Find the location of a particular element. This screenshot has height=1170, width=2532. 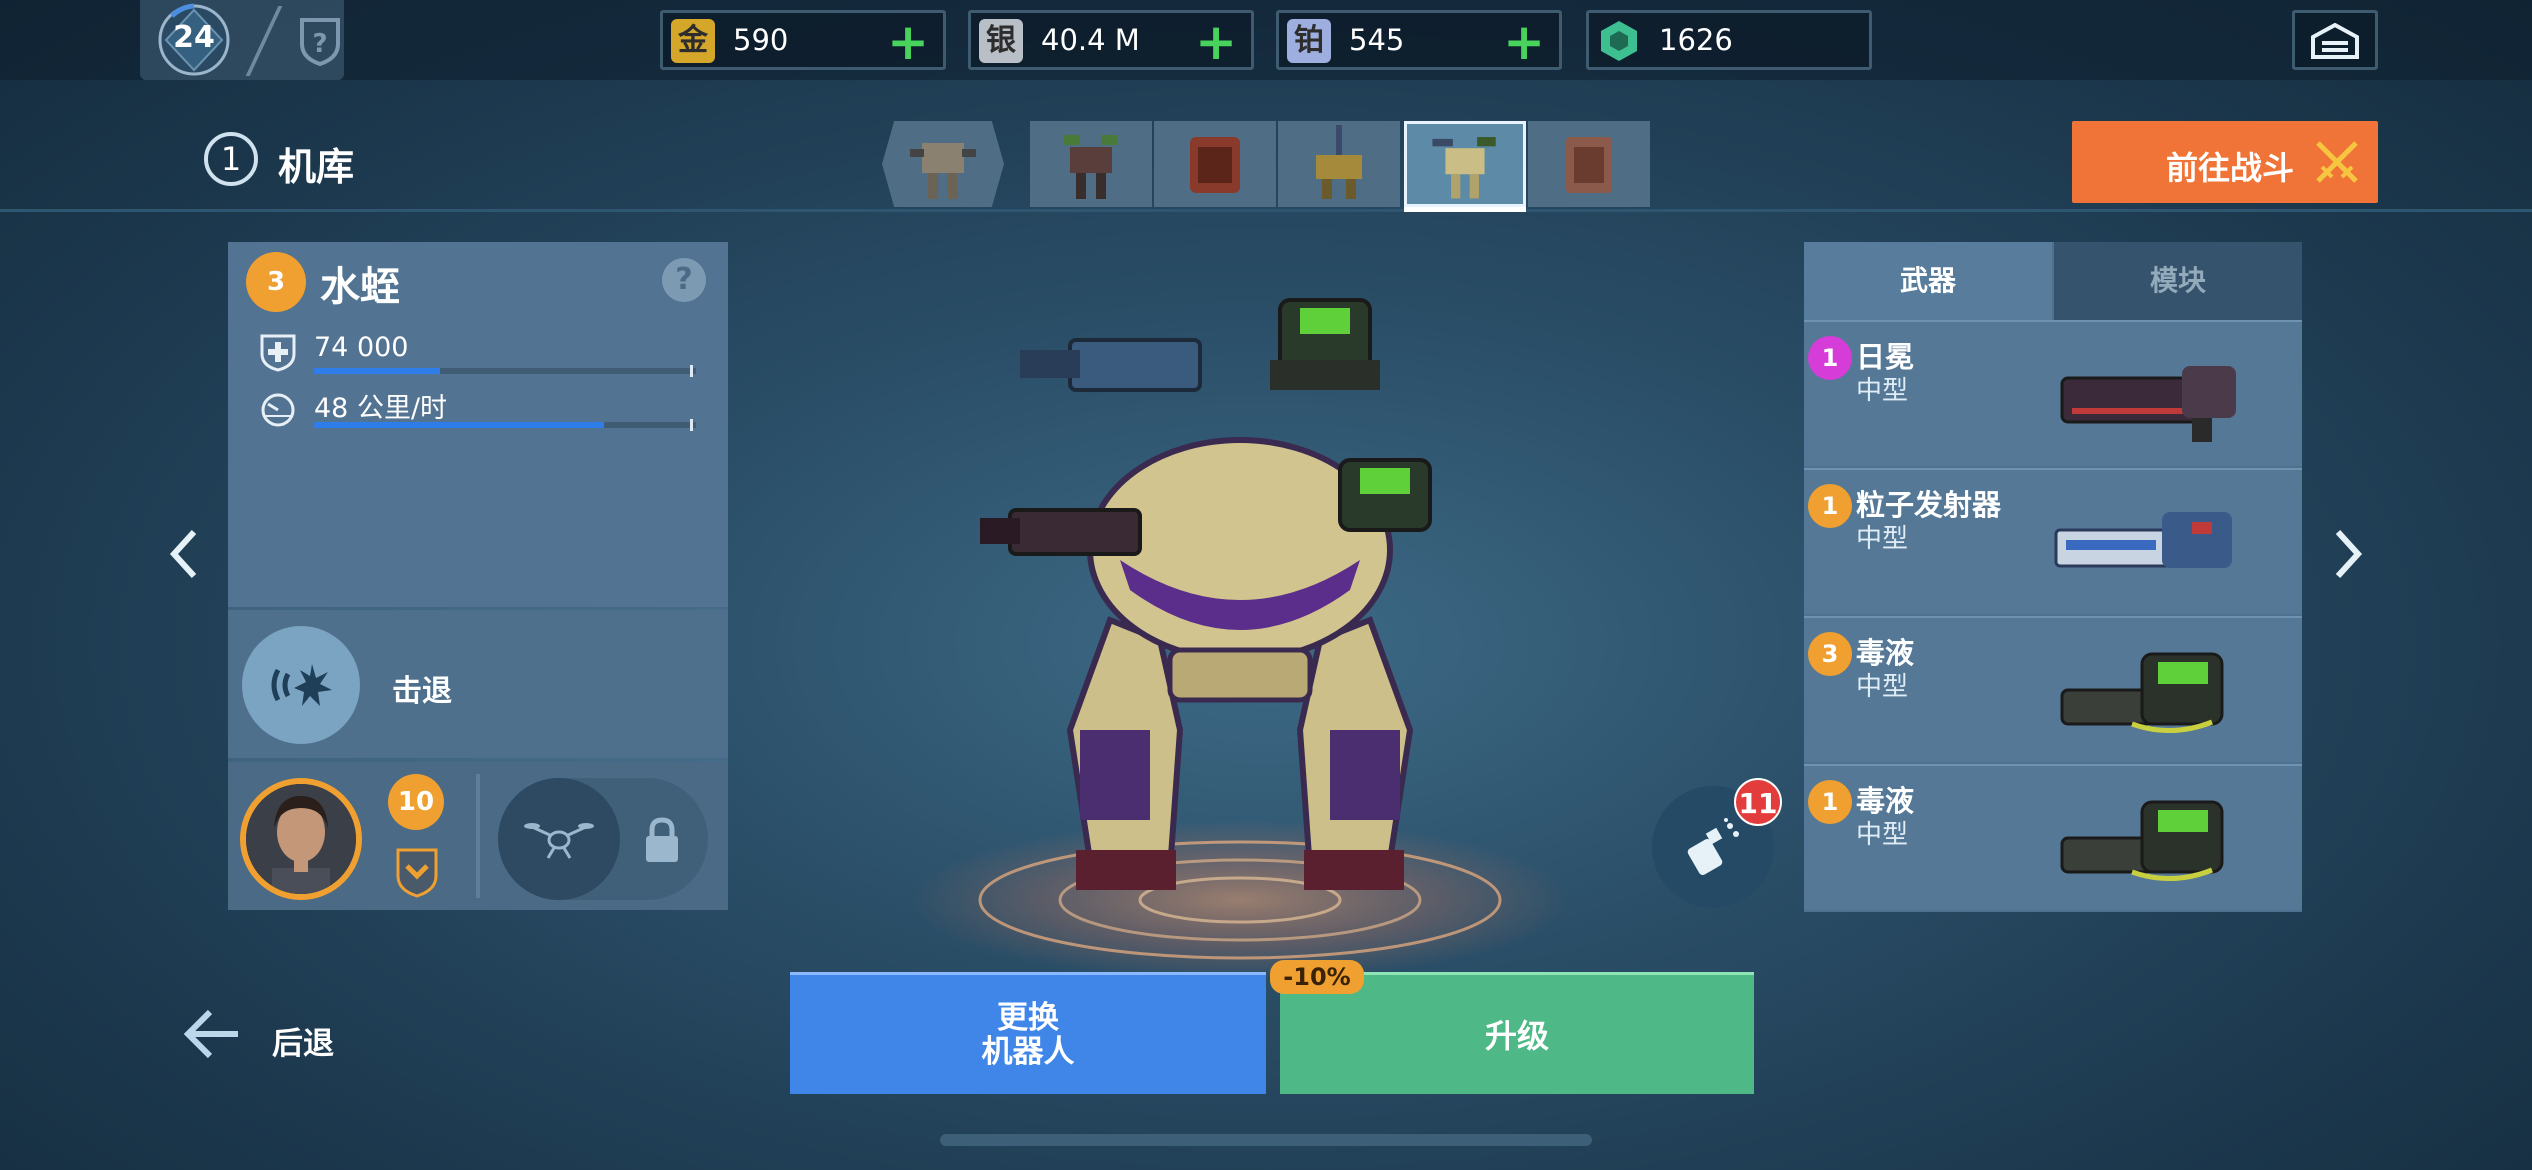

ability-section: 击退 is located at coordinates (478, 684).